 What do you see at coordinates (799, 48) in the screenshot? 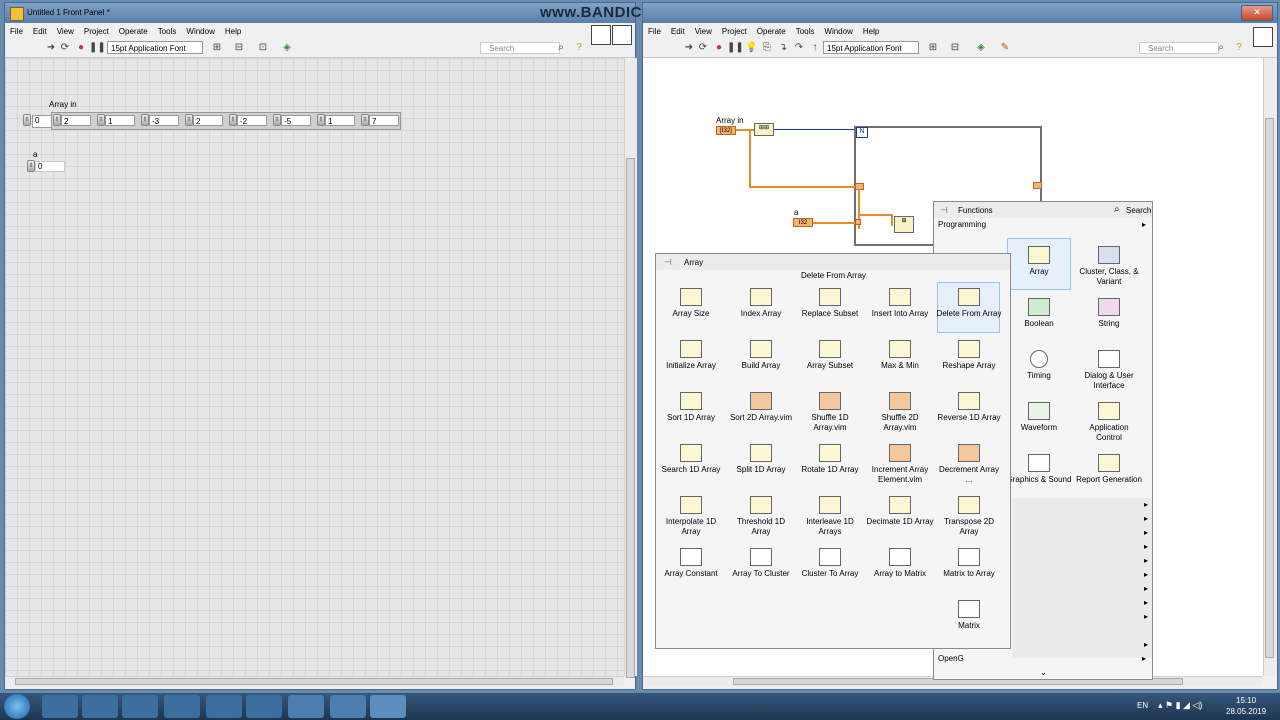
I see `step-over-icon: ↷` at bounding box center [799, 48].